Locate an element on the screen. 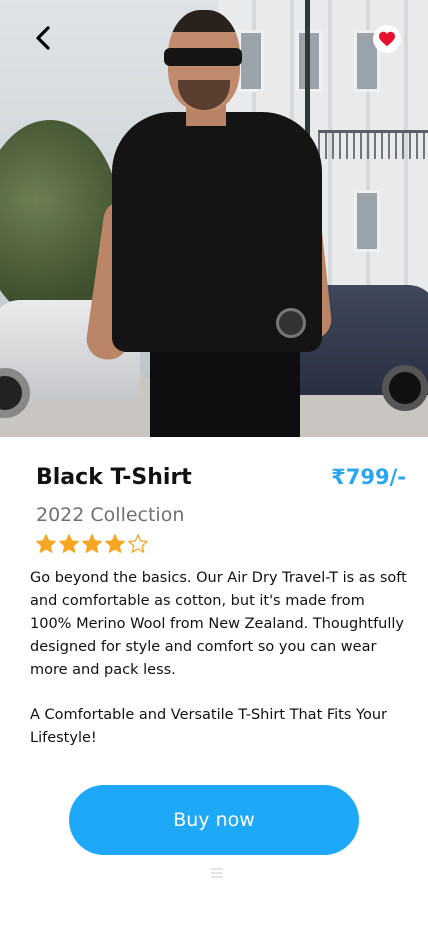 The image size is (428, 926). rating-stars is located at coordinates (92, 544).